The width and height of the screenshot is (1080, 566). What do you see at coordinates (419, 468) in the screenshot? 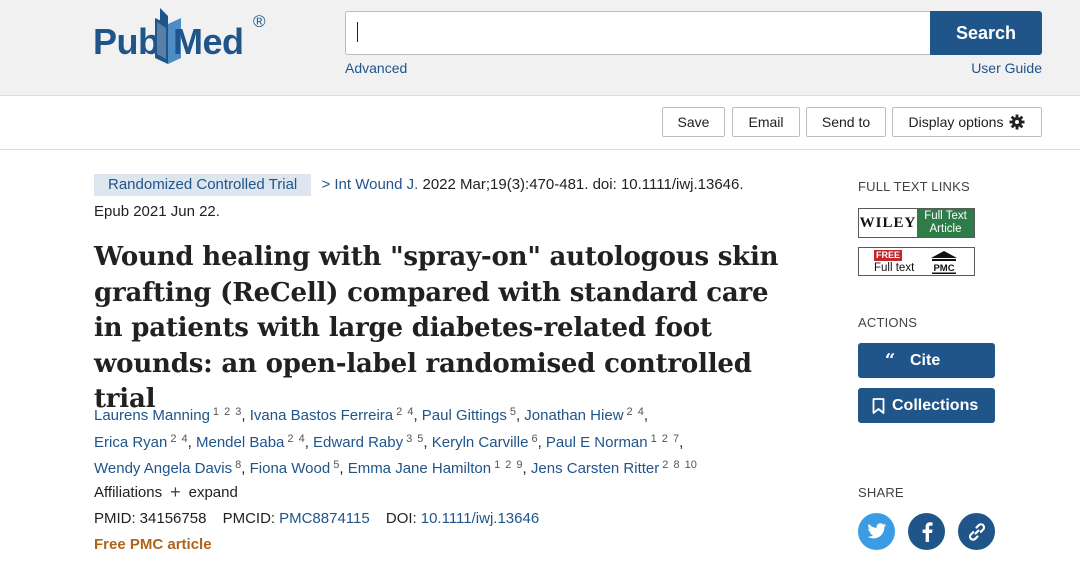
I see `author-link: Emma Jane Hamilton` at bounding box center [419, 468].